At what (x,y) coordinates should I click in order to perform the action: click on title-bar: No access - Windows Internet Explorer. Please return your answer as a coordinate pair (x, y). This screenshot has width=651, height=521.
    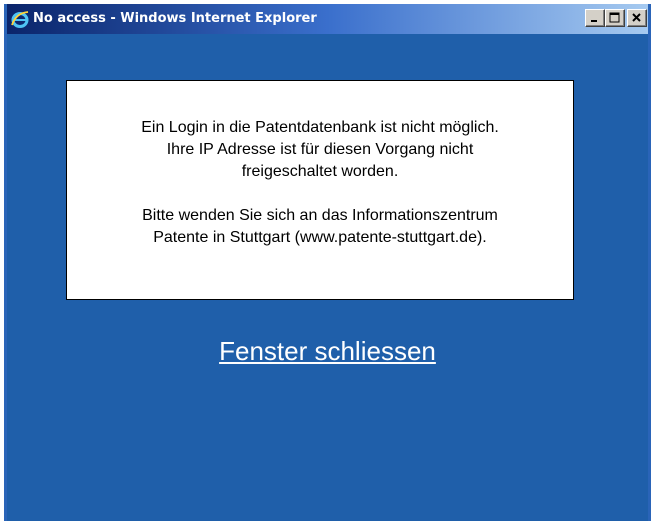
    Looking at the image, I should click on (327, 19).